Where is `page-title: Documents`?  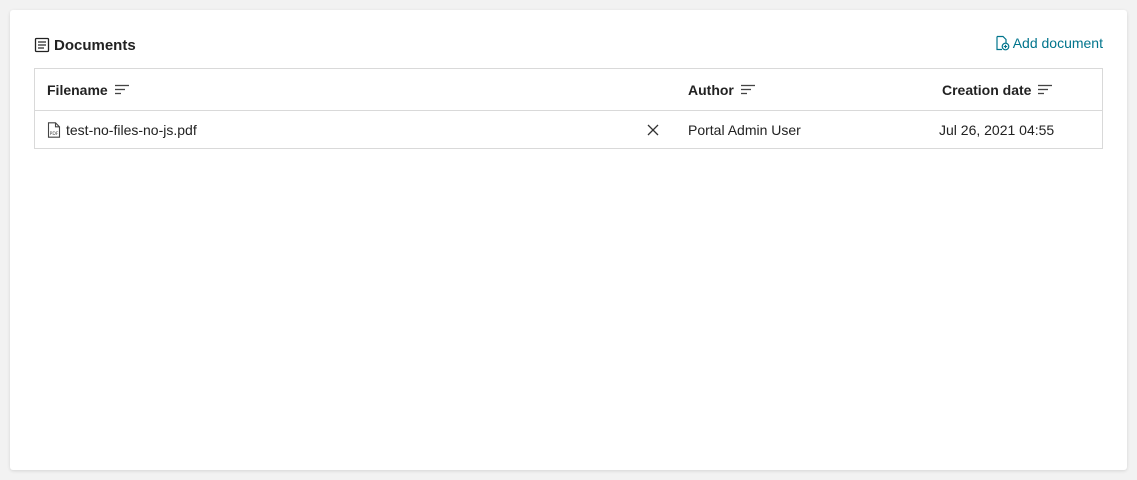
page-title: Documents is located at coordinates (95, 45).